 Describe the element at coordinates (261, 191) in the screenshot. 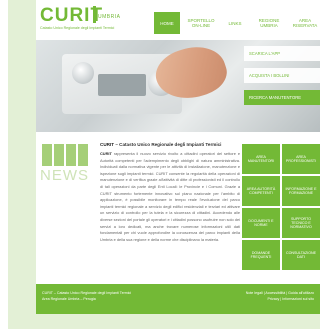

I see `tile-area-autorita: AREA AUTORITÀ COMPETENTI` at that location.